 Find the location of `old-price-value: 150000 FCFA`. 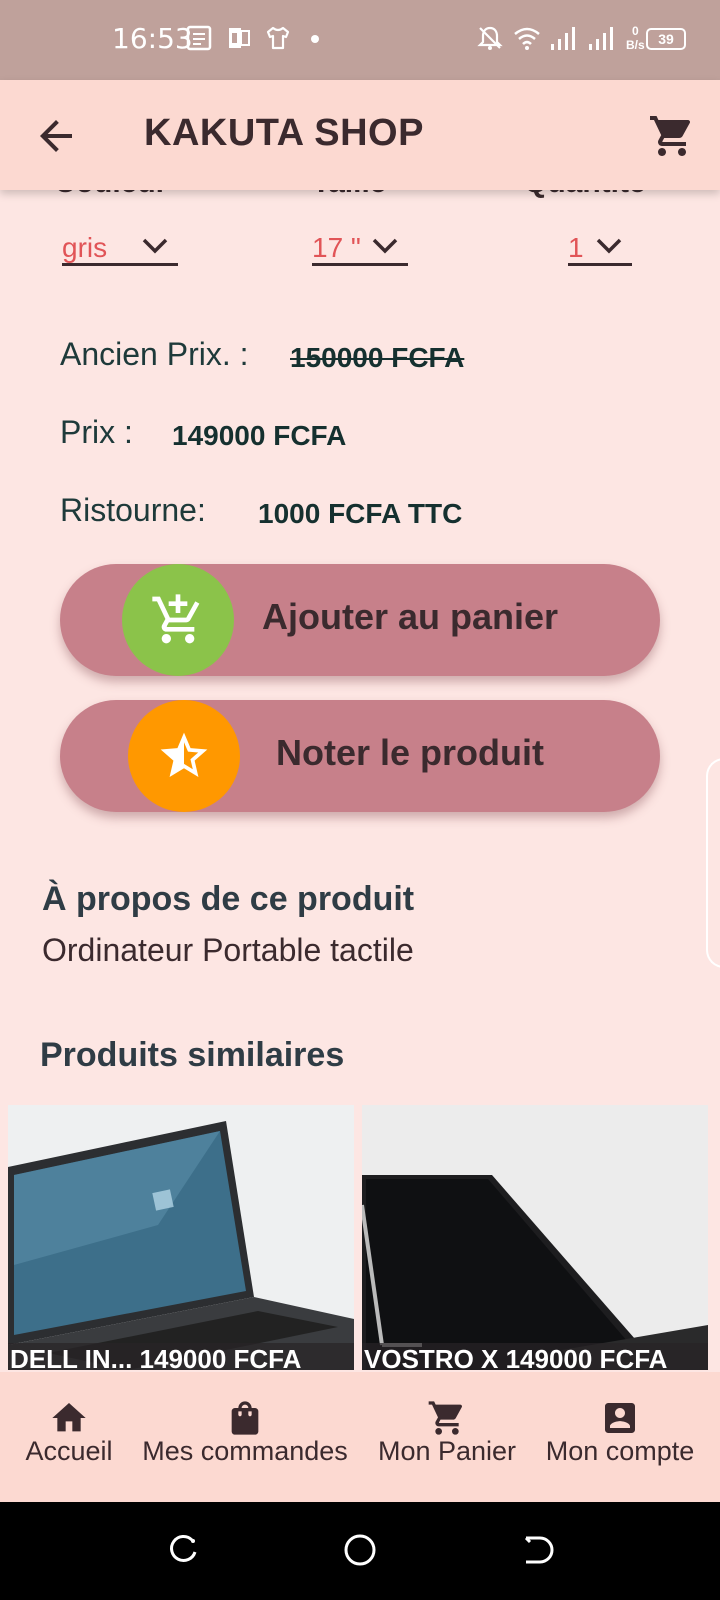

old-price-value: 150000 FCFA is located at coordinates (377, 357).